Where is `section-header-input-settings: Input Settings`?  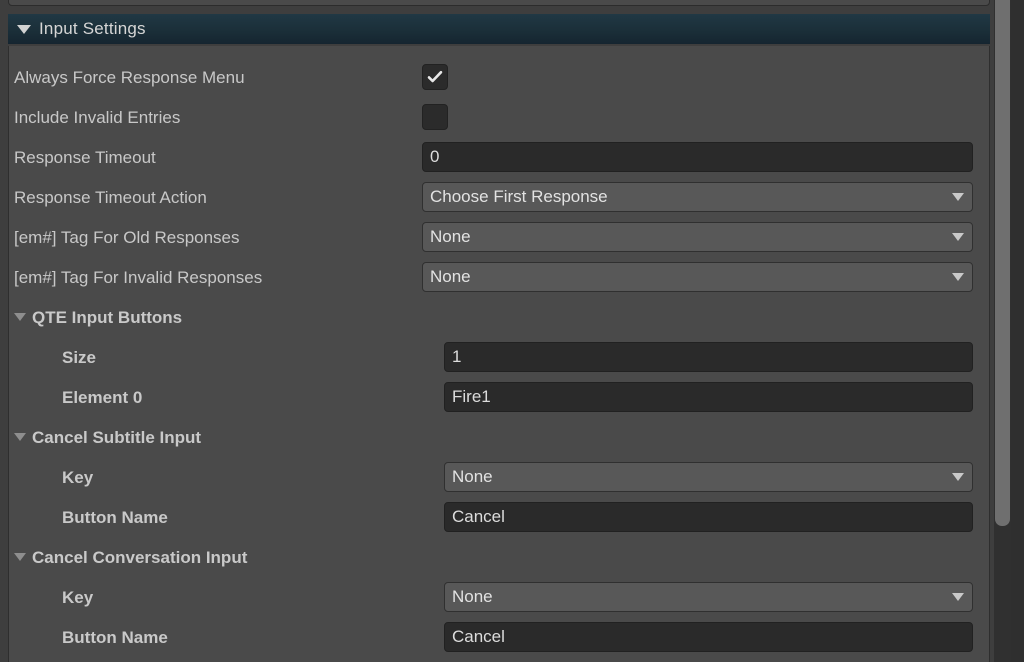 section-header-input-settings: Input Settings is located at coordinates (499, 29).